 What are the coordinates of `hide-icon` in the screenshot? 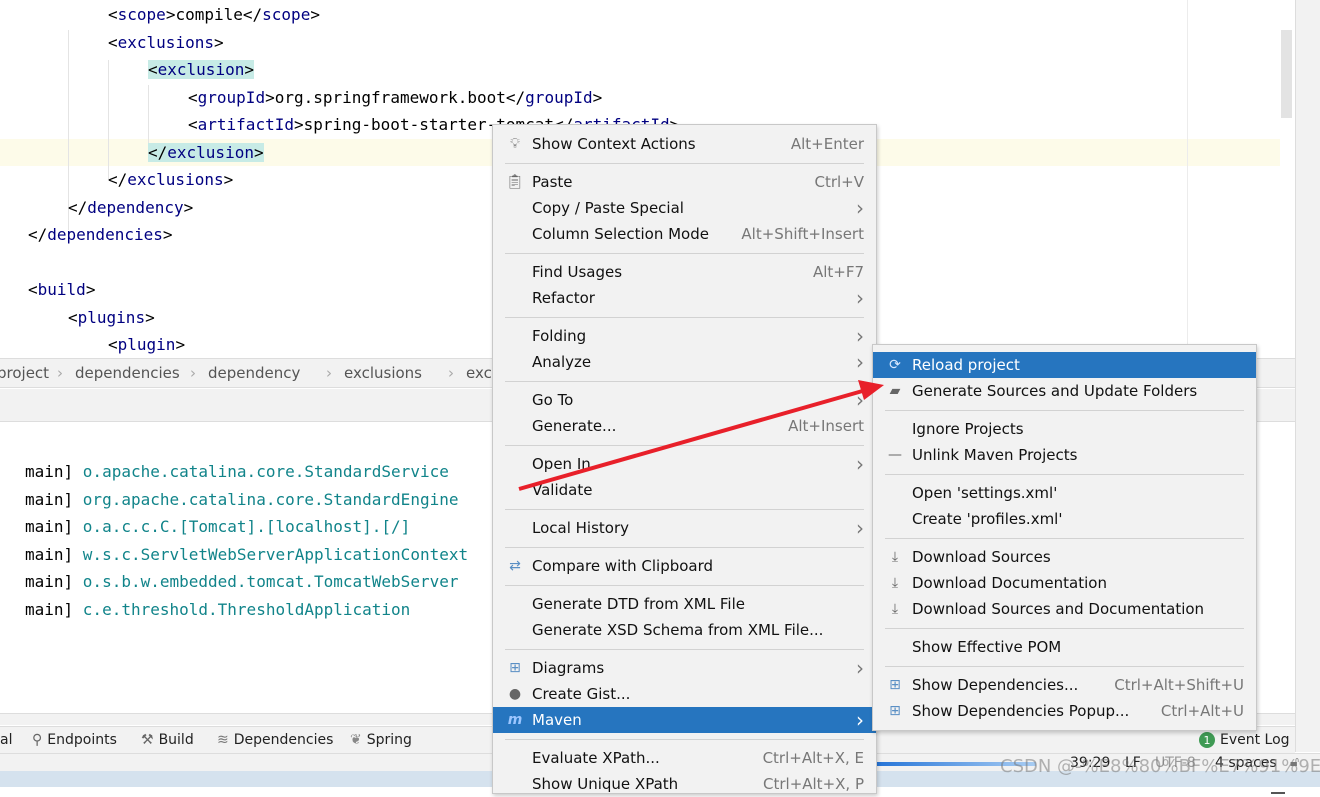 It's located at (1278, 793).